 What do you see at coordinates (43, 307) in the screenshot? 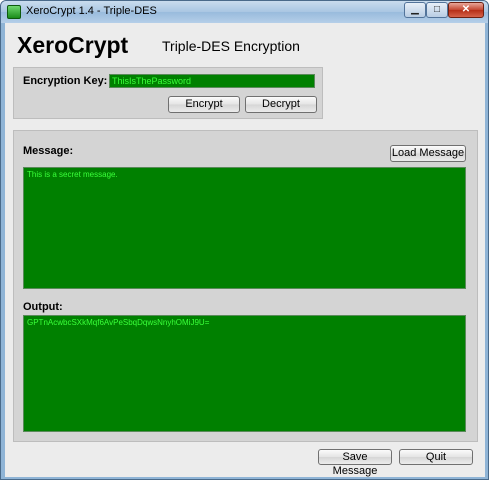
I see `output-label: Output:` at bounding box center [43, 307].